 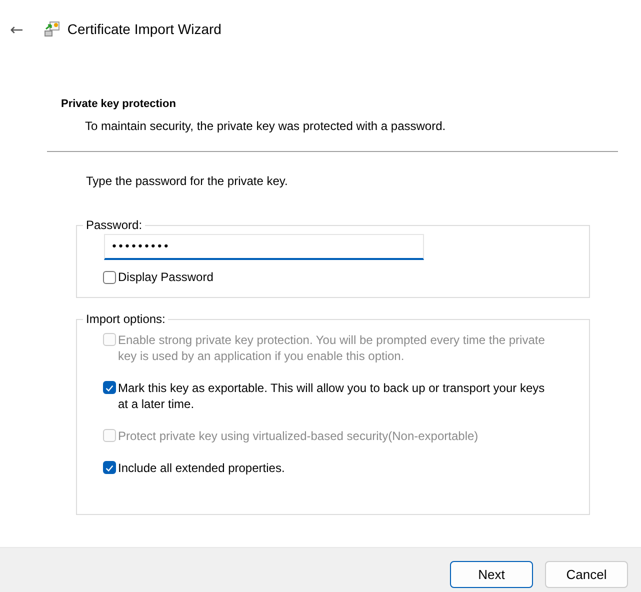 I want to click on group-label: Import options:, so click(x=125, y=319).